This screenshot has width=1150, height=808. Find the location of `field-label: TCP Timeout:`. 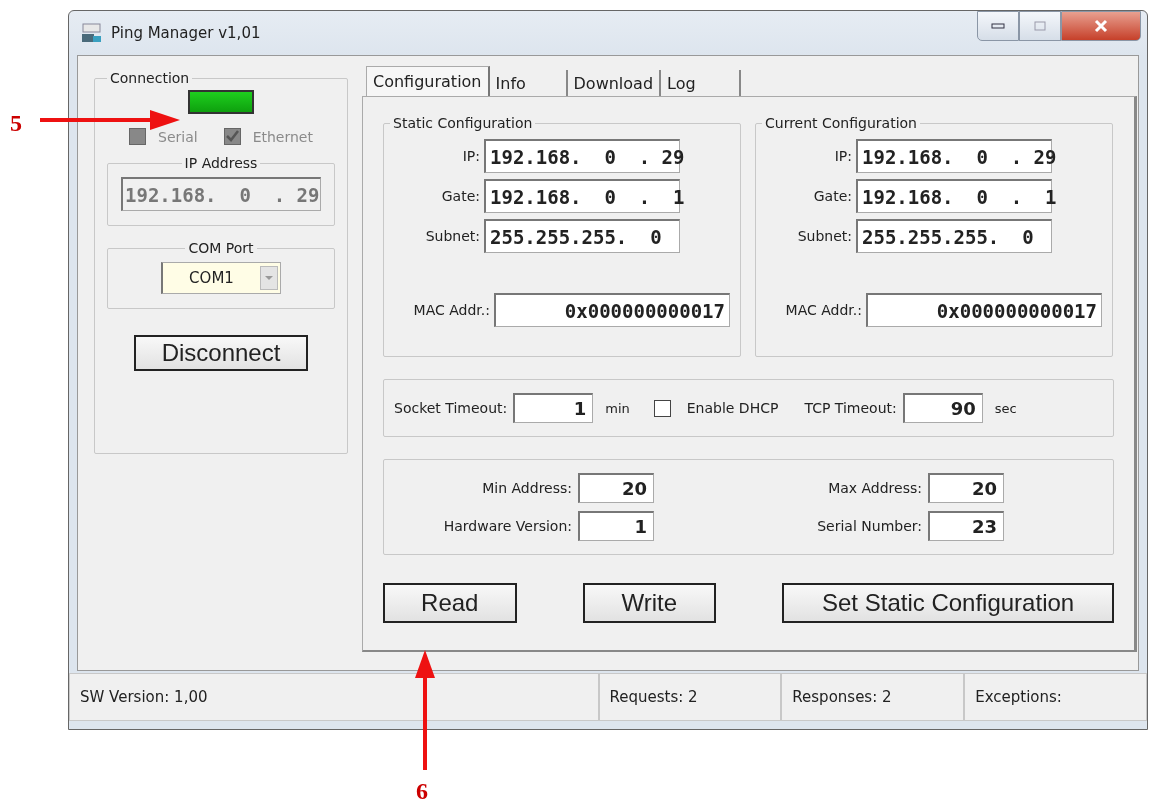

field-label: TCP Timeout: is located at coordinates (850, 408).